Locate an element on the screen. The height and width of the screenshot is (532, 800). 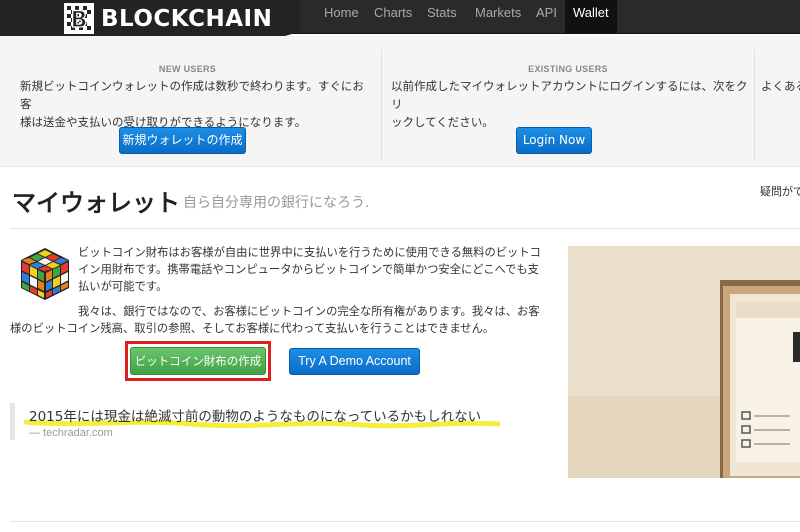
create-wallet-button: 新規ウォレットの作成 is located at coordinates (182, 140).